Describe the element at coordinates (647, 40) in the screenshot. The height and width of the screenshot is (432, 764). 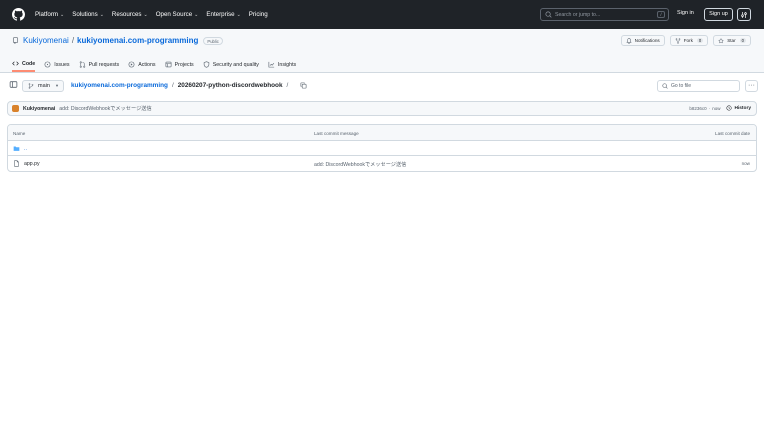
I see `notifications-label: Notifications` at that location.